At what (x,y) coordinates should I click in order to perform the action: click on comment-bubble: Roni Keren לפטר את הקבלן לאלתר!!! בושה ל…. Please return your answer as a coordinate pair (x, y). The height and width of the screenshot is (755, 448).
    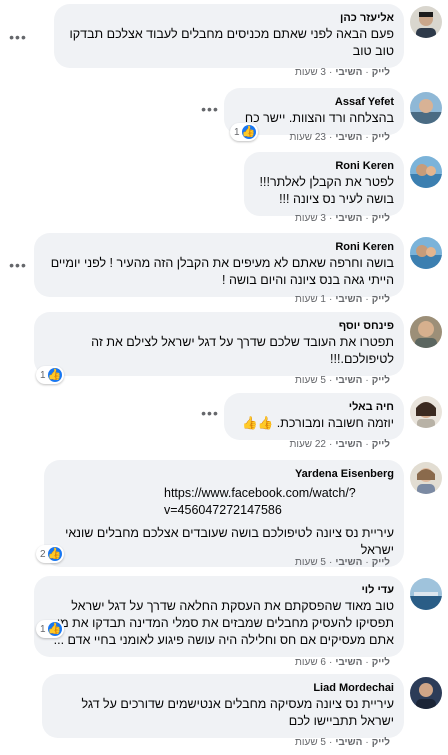
    Looking at the image, I should click on (324, 184).